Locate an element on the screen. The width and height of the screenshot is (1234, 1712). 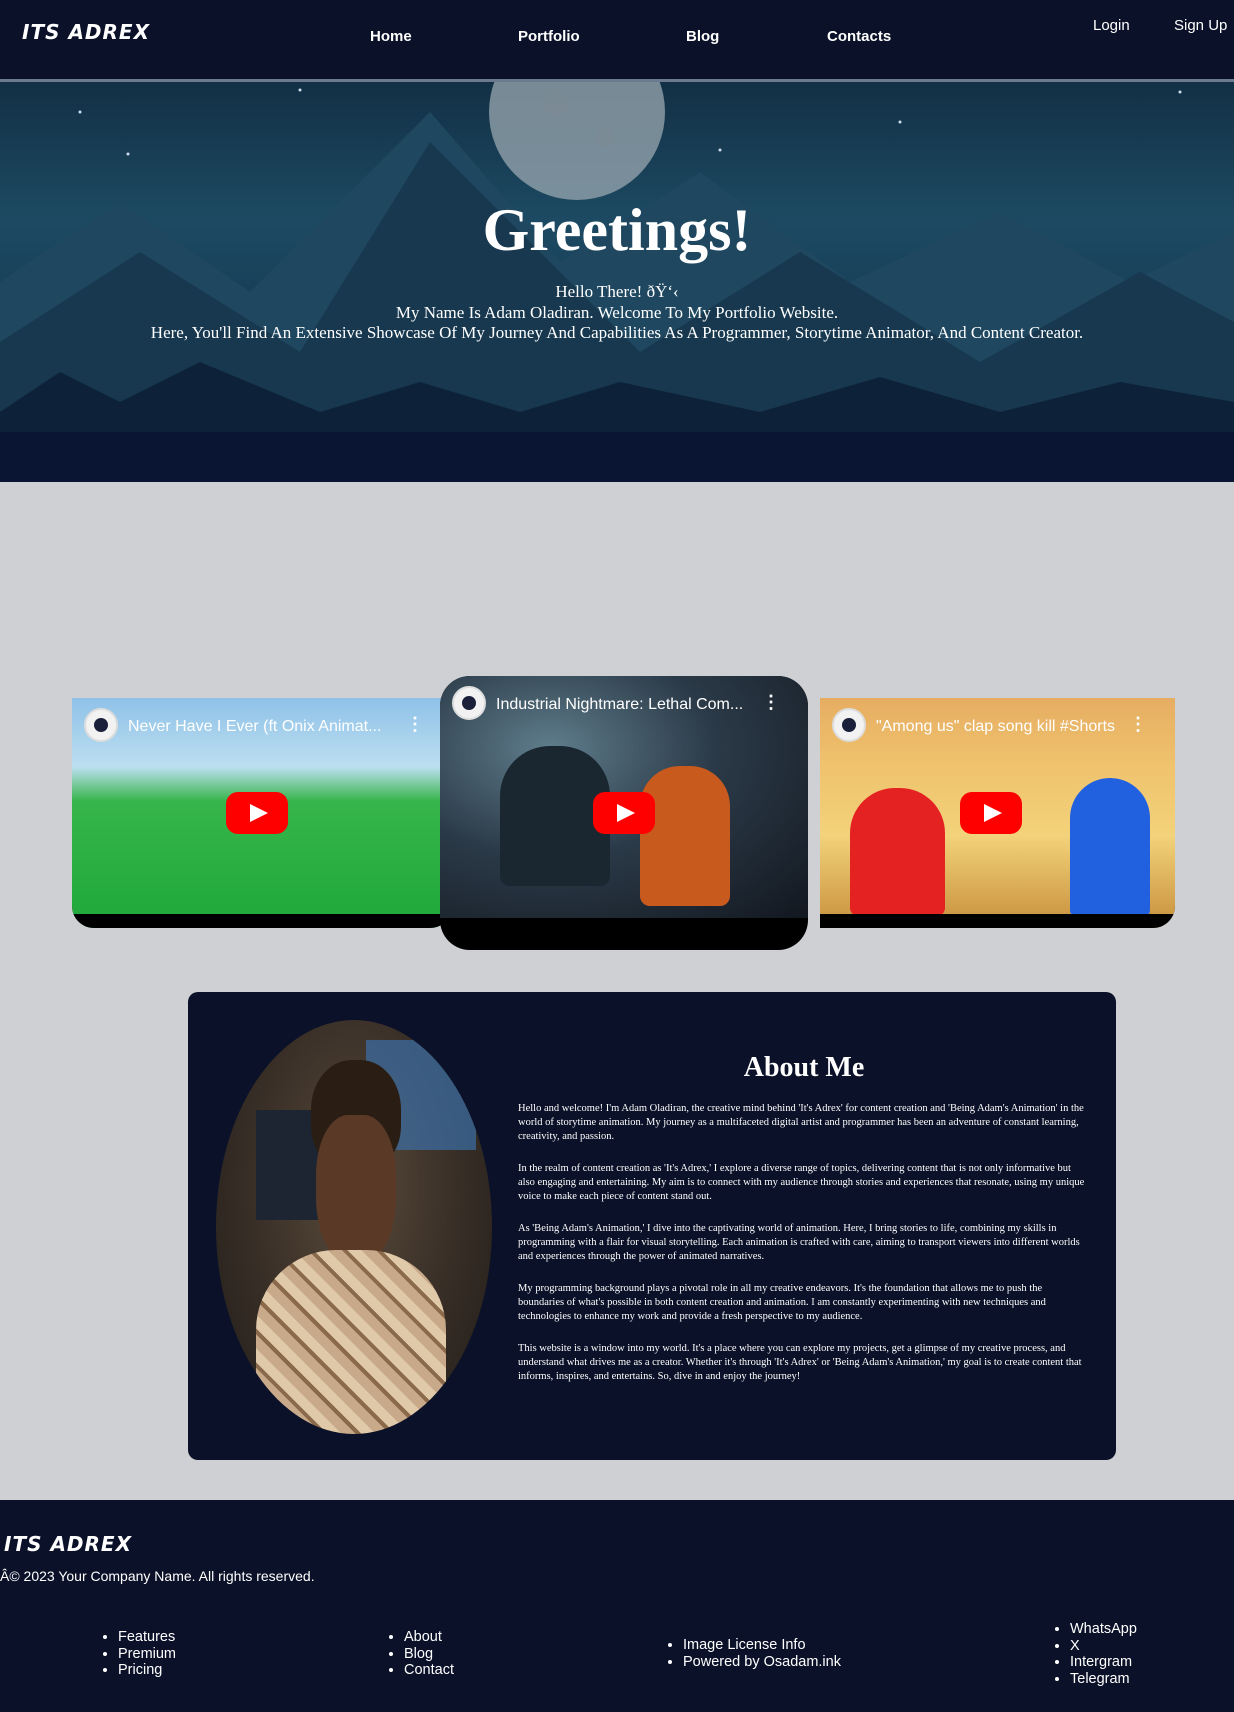
signup-link: Sign Up is located at coordinates (1200, 25).